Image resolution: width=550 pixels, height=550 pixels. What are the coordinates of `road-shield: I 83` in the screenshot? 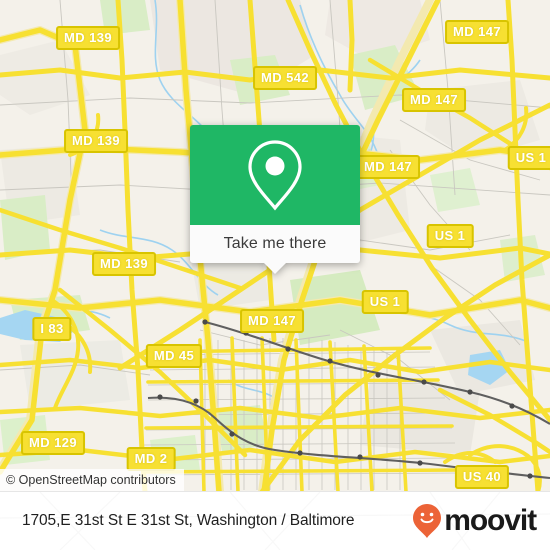 It's located at (52, 329).